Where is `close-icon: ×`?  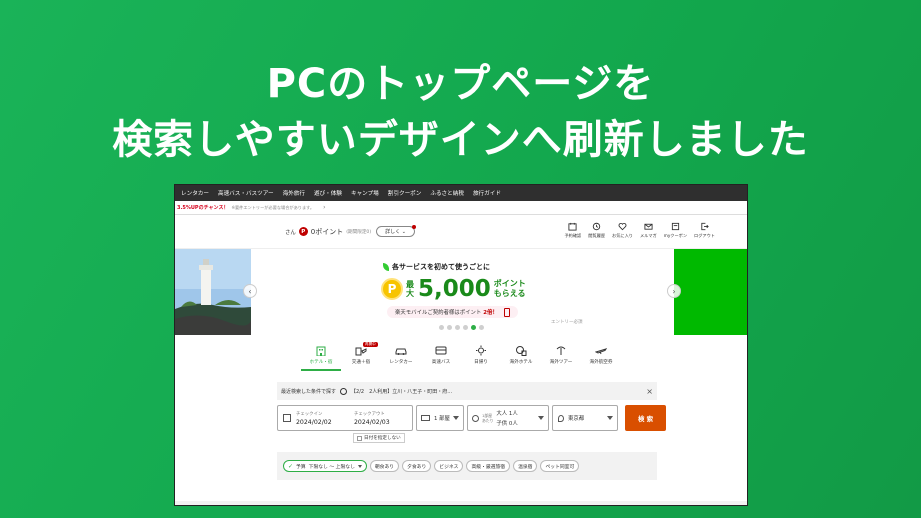
close-icon: × is located at coordinates (649, 391).